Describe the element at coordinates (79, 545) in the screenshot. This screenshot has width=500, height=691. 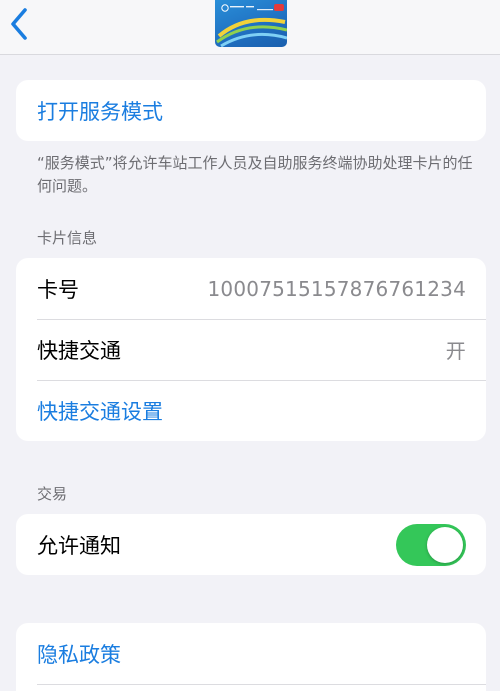
I see `allow-notifications-label: 允许通知` at that location.